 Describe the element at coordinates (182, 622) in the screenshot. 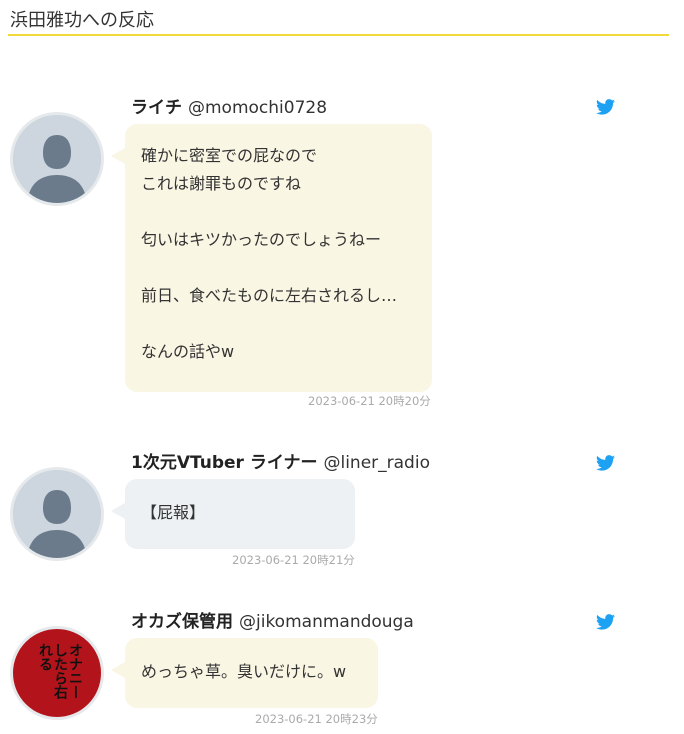

I see `user-name: オカズ保管用` at that location.